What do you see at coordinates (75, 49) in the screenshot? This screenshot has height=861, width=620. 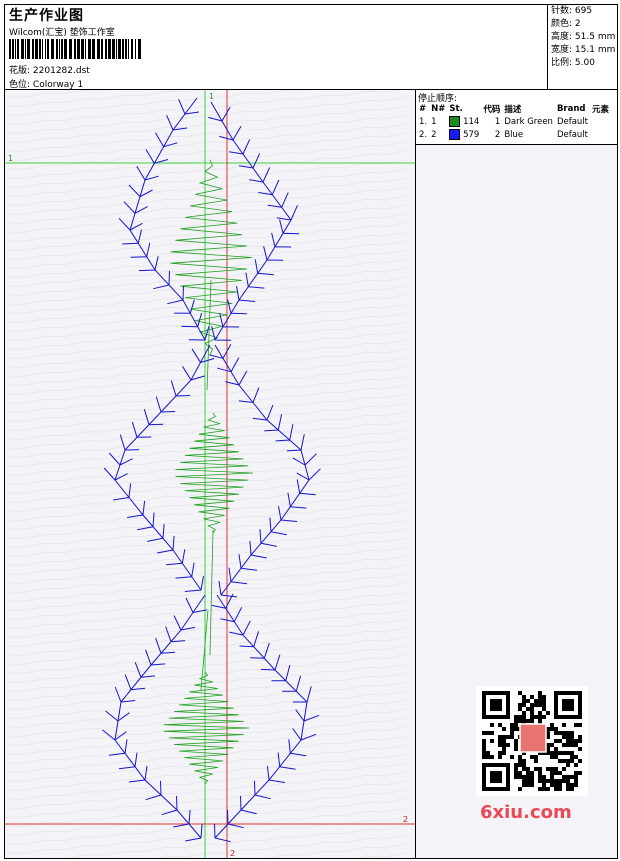 I see `barcode` at bounding box center [75, 49].